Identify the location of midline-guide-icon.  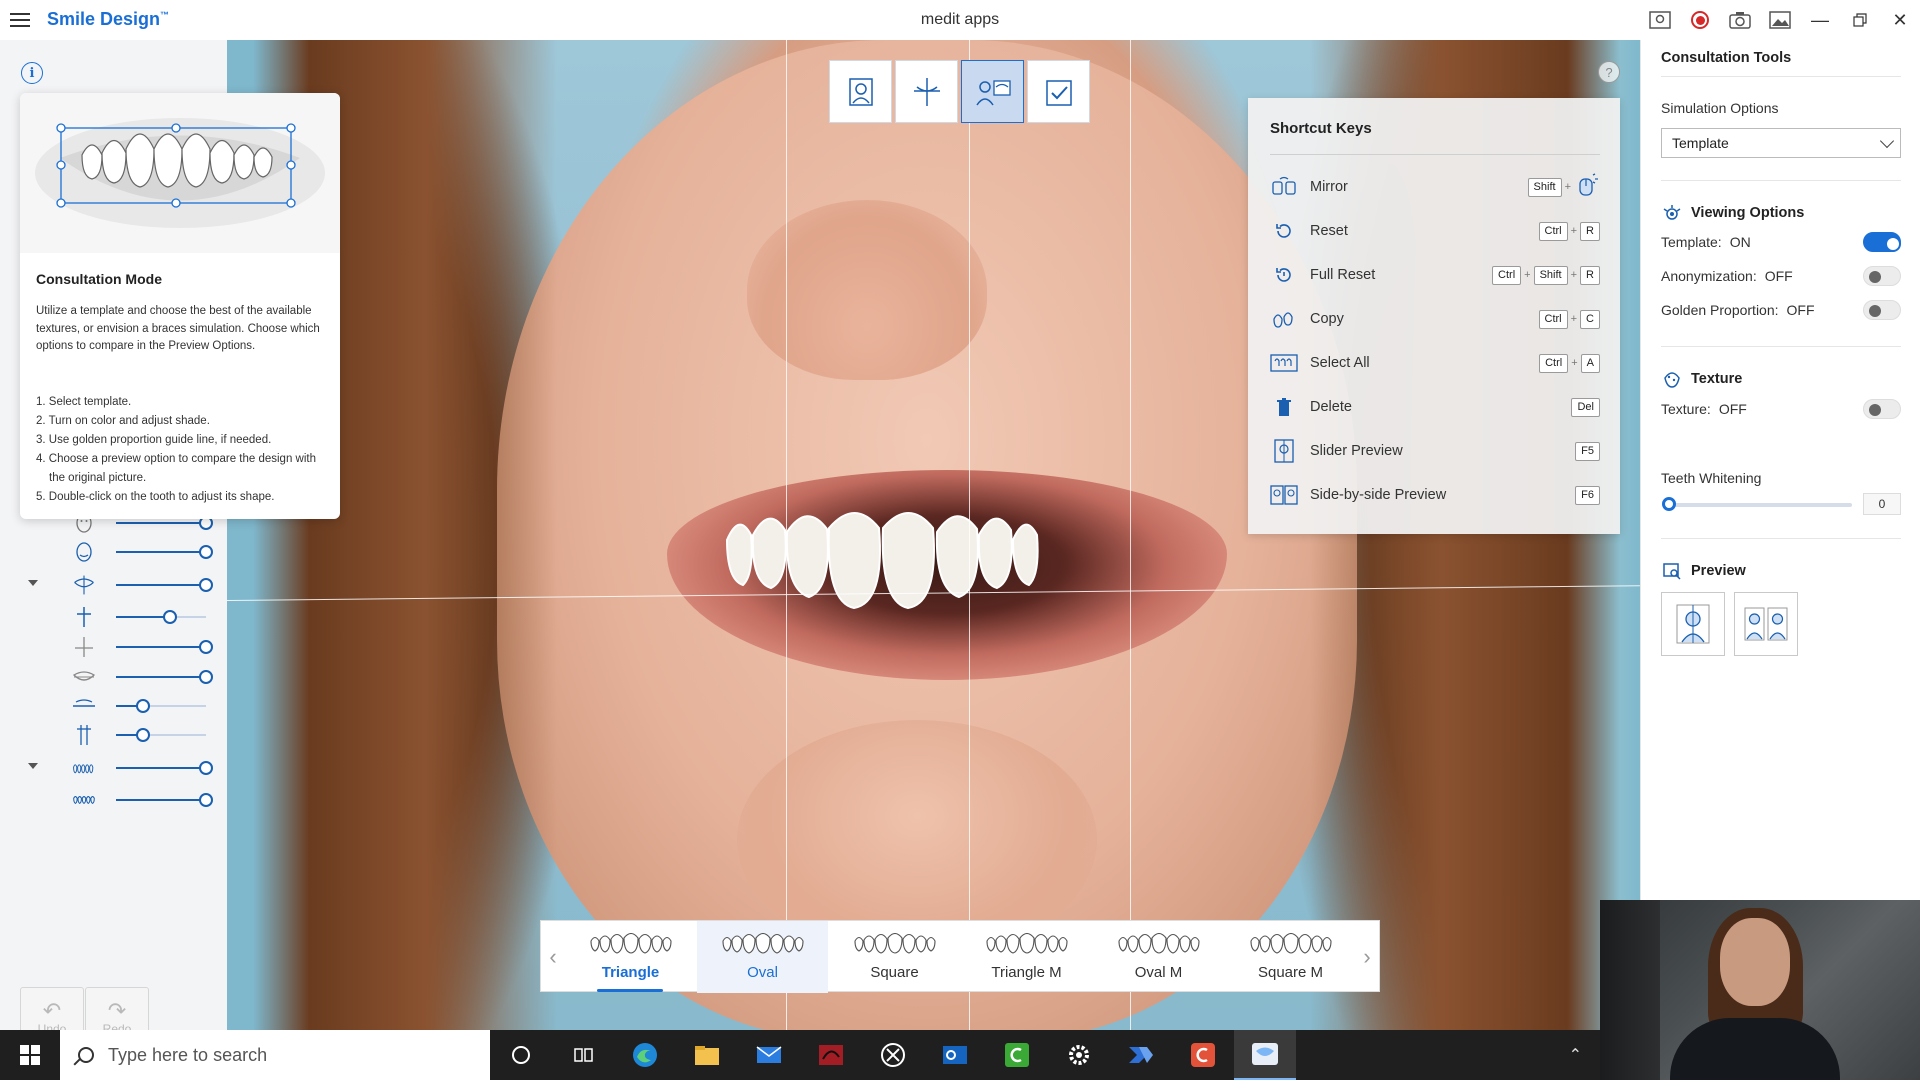
(84, 735).